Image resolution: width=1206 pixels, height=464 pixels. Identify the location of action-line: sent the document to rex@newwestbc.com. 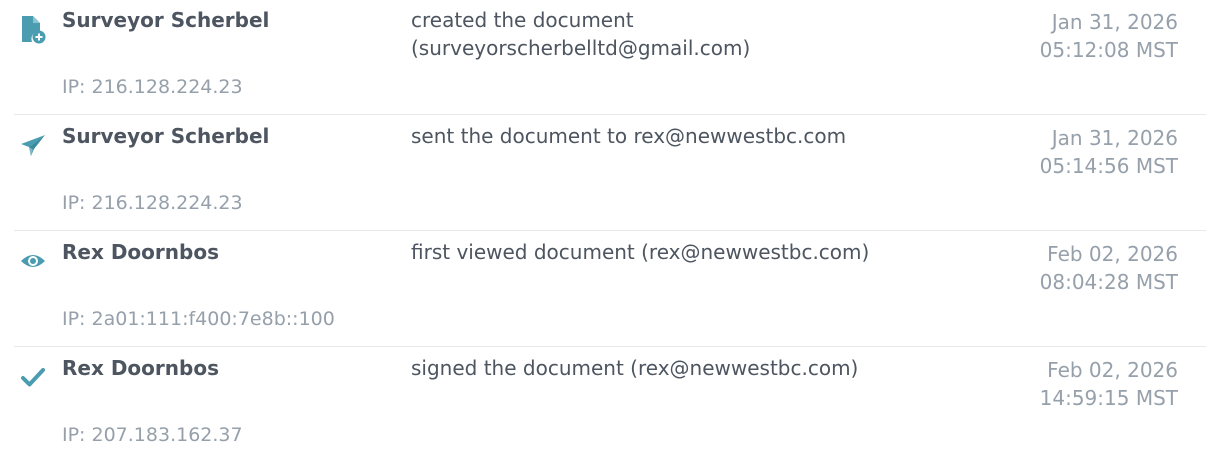
(629, 136).